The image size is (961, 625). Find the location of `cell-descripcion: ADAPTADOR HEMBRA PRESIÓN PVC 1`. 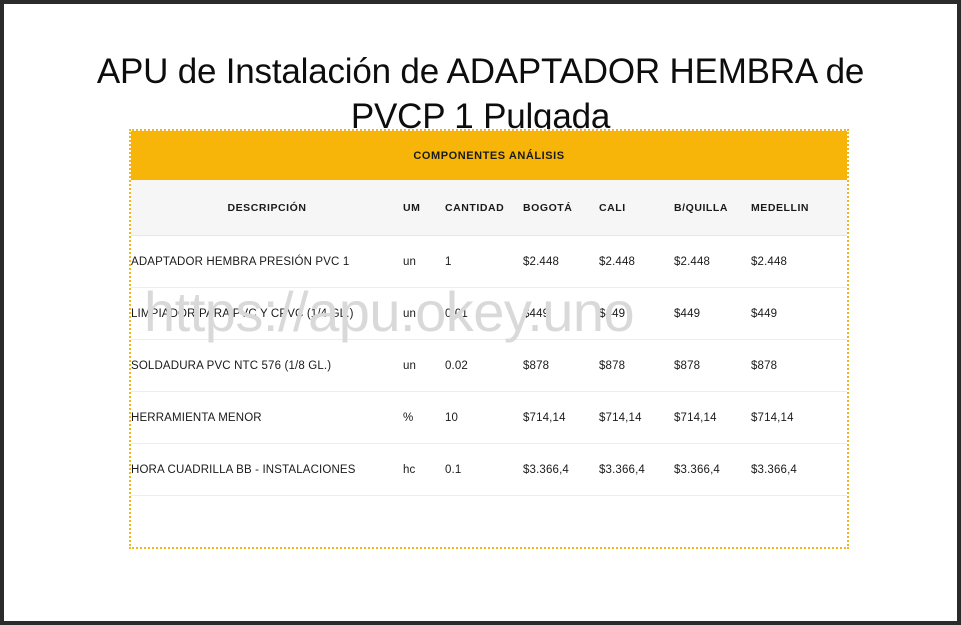

cell-descripcion: ADAPTADOR HEMBRA PRESIÓN PVC 1 is located at coordinates (267, 261).